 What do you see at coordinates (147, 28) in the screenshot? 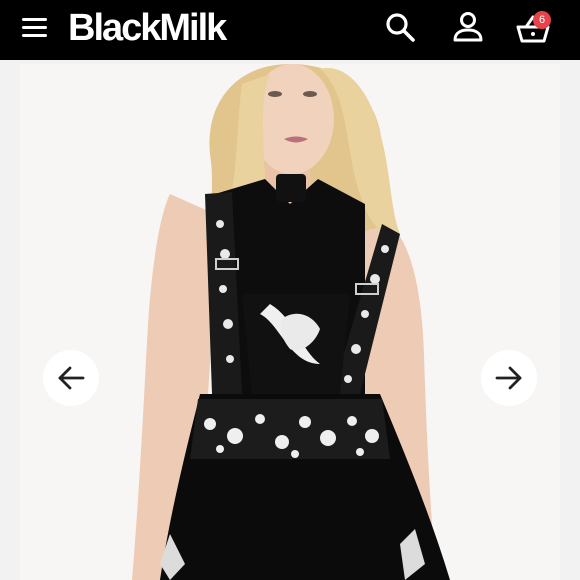
I see `brand-logo: BlackMilk` at bounding box center [147, 28].